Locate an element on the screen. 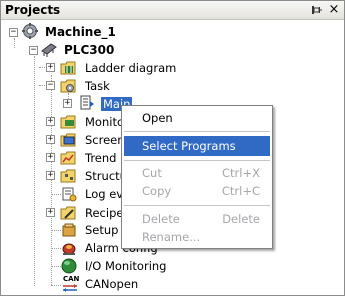 Image resolution: width=345 pixels, height=296 pixels. screen-folder-icon is located at coordinates (68, 140).